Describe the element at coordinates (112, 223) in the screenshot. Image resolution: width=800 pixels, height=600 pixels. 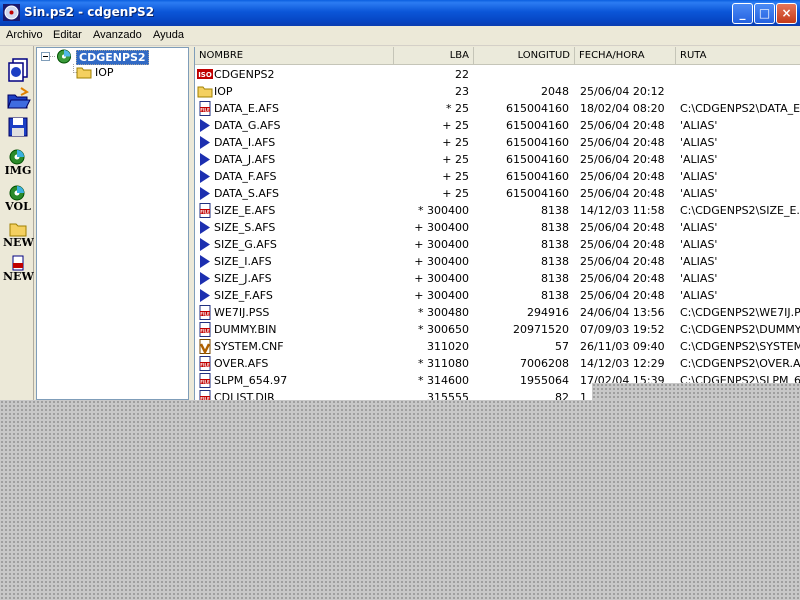
I see `folder-tree: CDGENPS2 IOP` at that location.